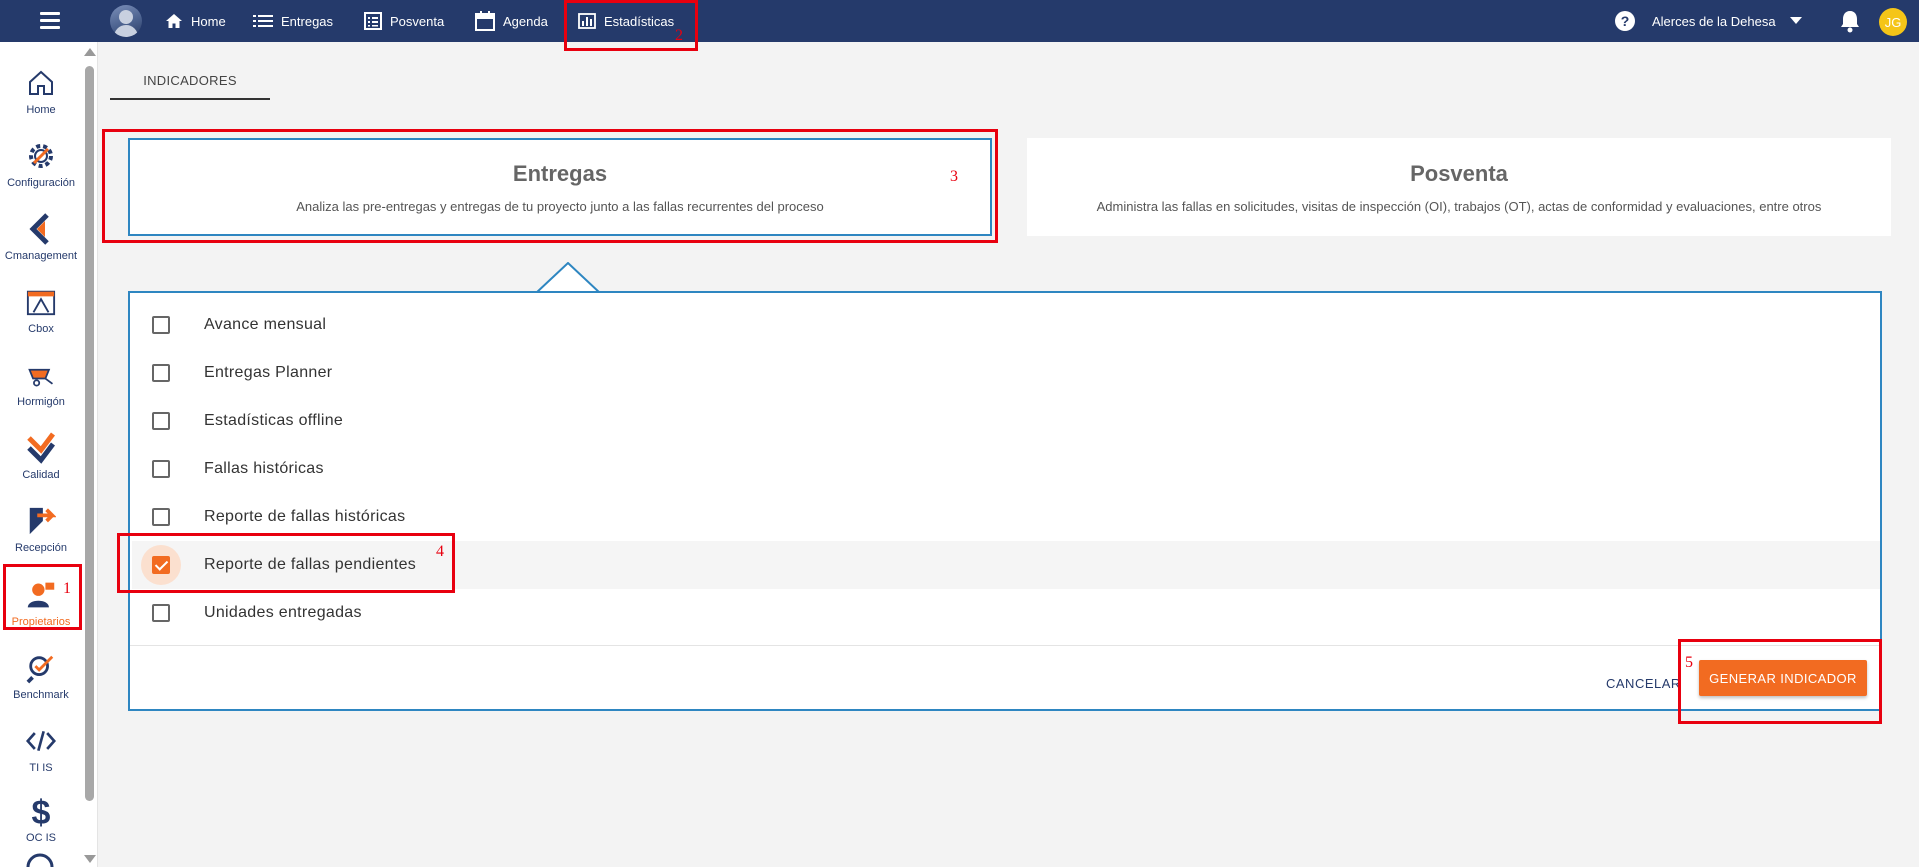 This screenshot has height=867, width=1919. I want to click on sidebar-item-configuracion: Configuración, so click(41, 165).